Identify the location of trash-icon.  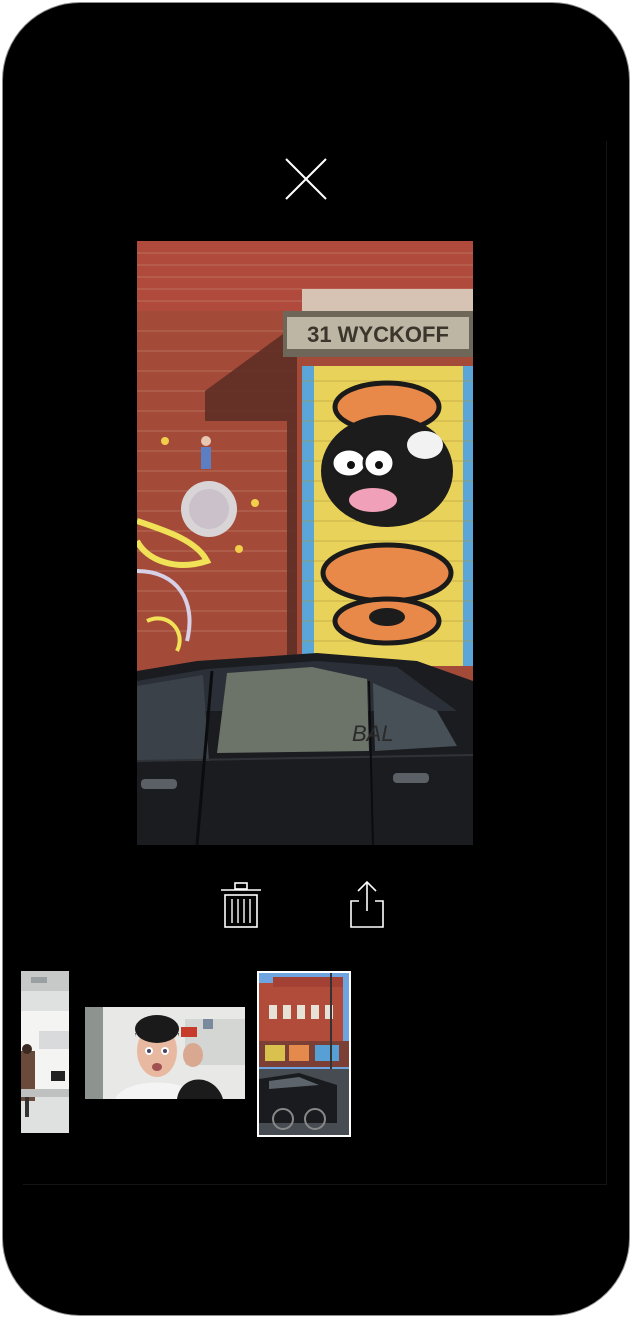
(241, 905).